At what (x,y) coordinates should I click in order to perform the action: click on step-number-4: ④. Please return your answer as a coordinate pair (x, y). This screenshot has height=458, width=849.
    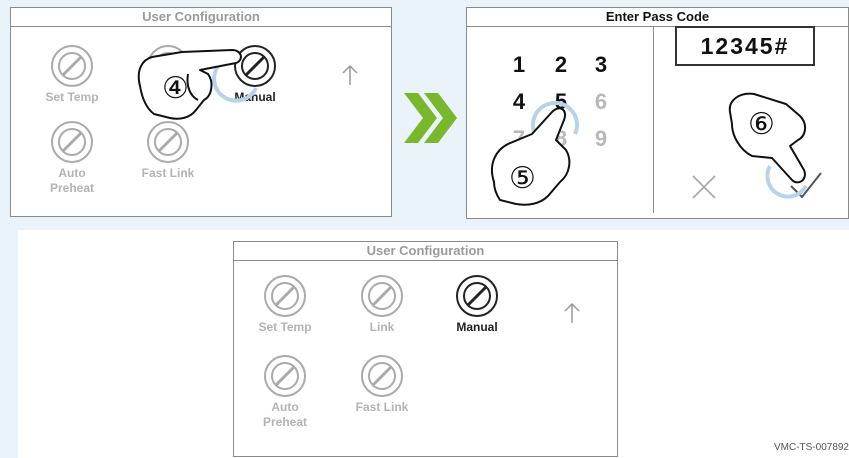
    Looking at the image, I should click on (175, 88).